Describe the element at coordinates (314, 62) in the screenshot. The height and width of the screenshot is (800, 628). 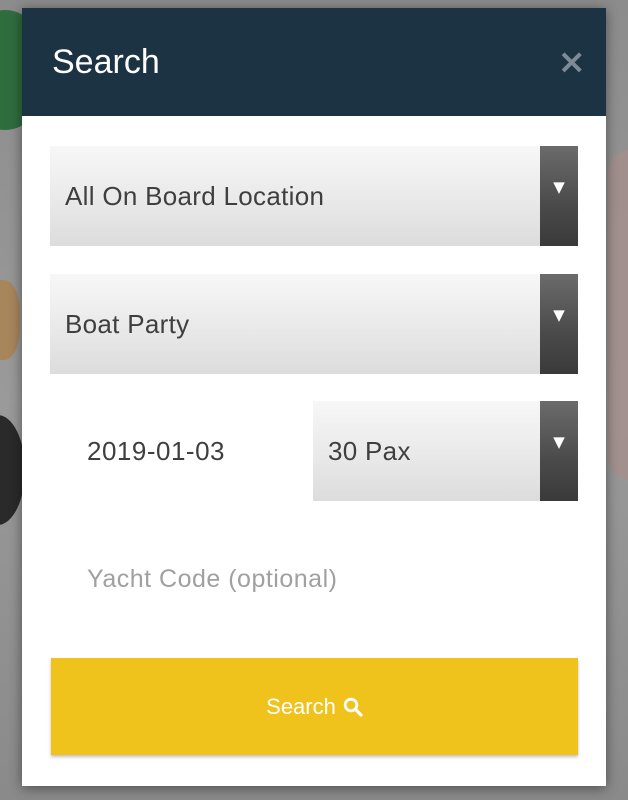
I see `modal-header: Search ×` at that location.